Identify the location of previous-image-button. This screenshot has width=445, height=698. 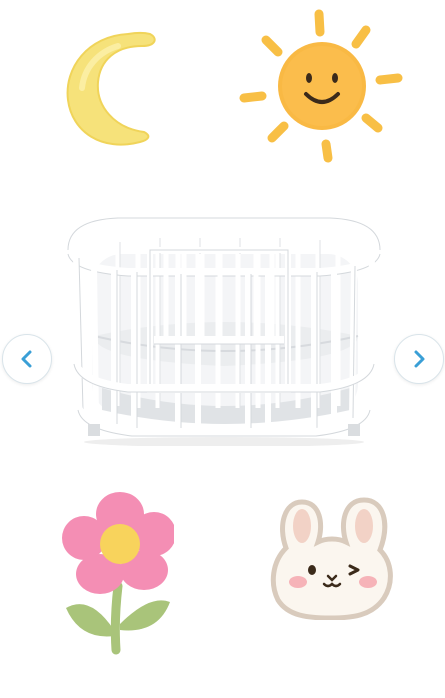
(27, 359).